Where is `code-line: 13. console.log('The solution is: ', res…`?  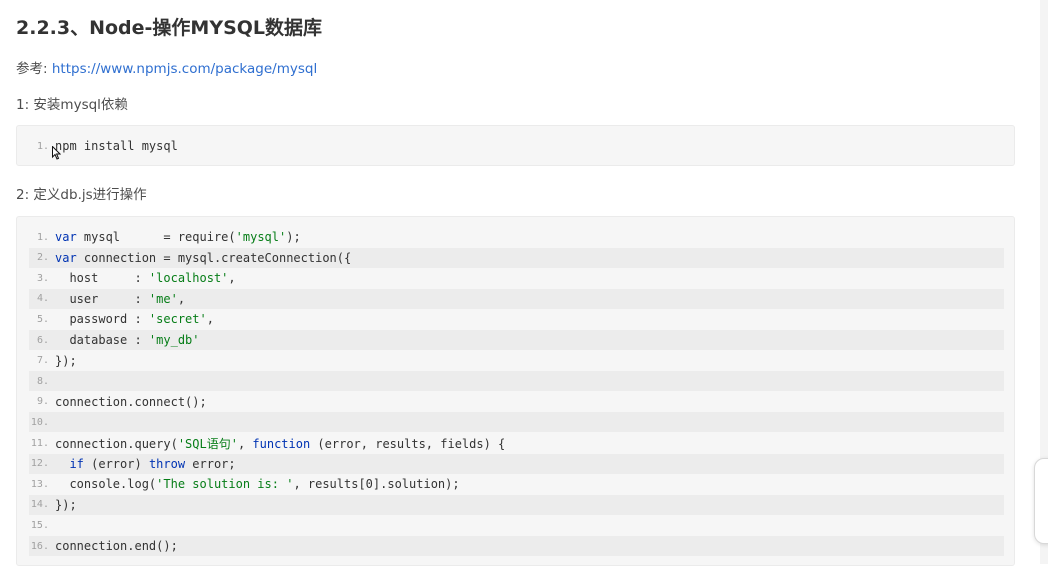
code-line: 13. console.log('The solution is: ', res… is located at coordinates (516, 484).